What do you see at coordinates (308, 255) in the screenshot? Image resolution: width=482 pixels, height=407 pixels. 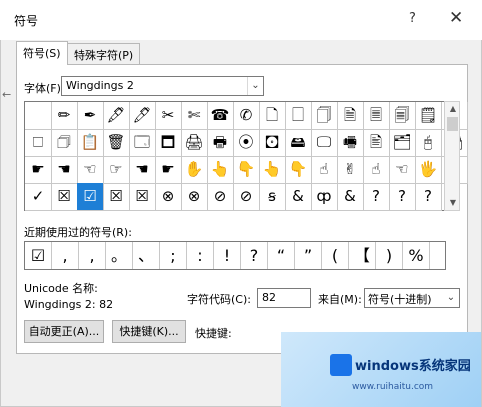 I see `recent-symbol-cell: ”` at bounding box center [308, 255].